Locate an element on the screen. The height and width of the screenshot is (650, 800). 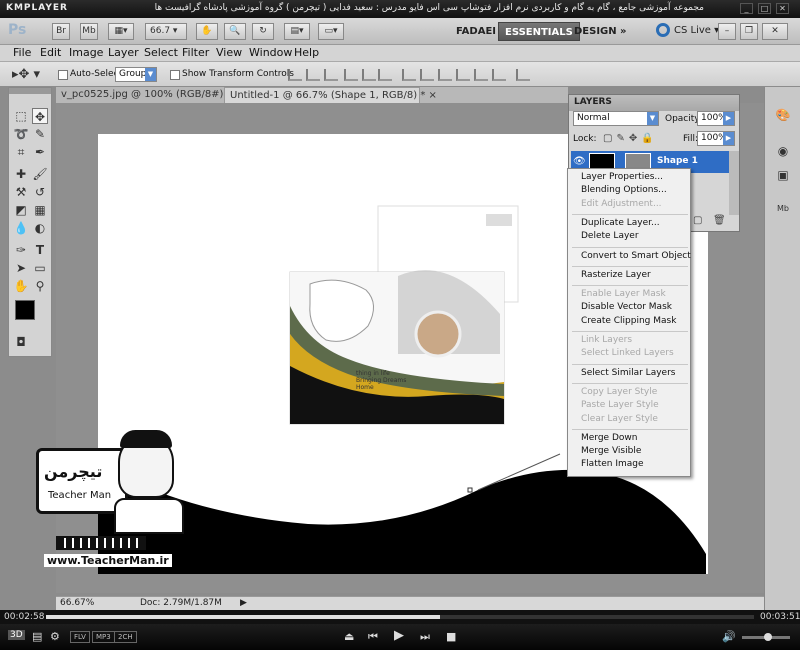
status-menu-arrow-icon: ▶ is located at coordinates (243, 603).